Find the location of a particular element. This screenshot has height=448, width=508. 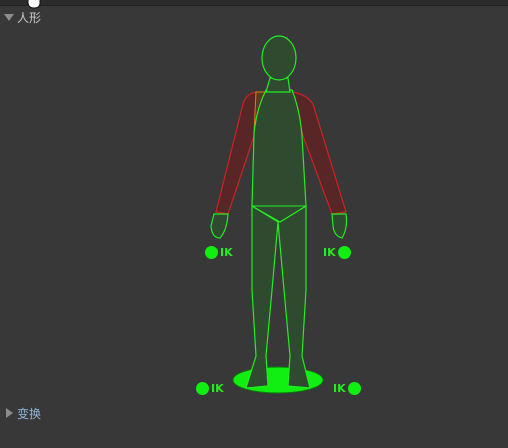

transform-section-label: 变换 is located at coordinates (29, 413).